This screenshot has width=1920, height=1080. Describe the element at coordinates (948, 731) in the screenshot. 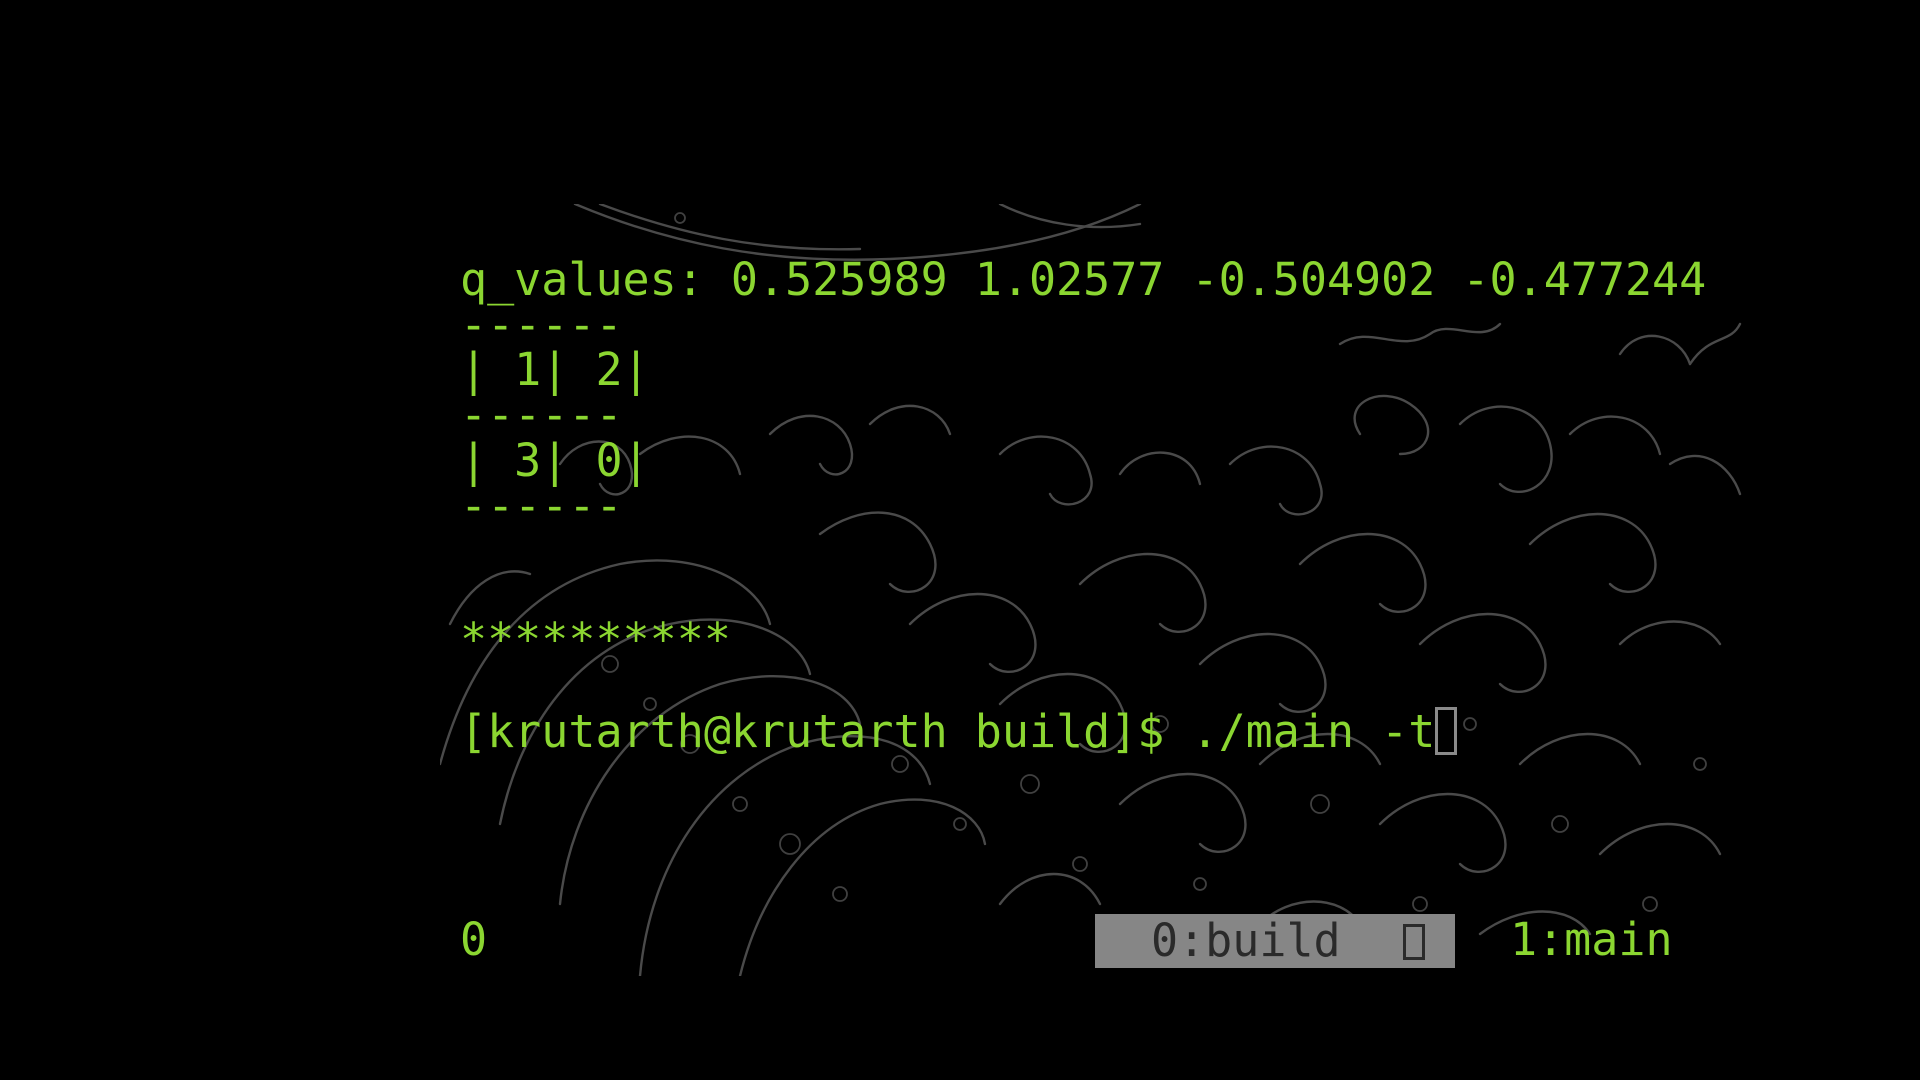

I see `prompt-text: [krutarth@krutarth build]$ ./main -t` at that location.